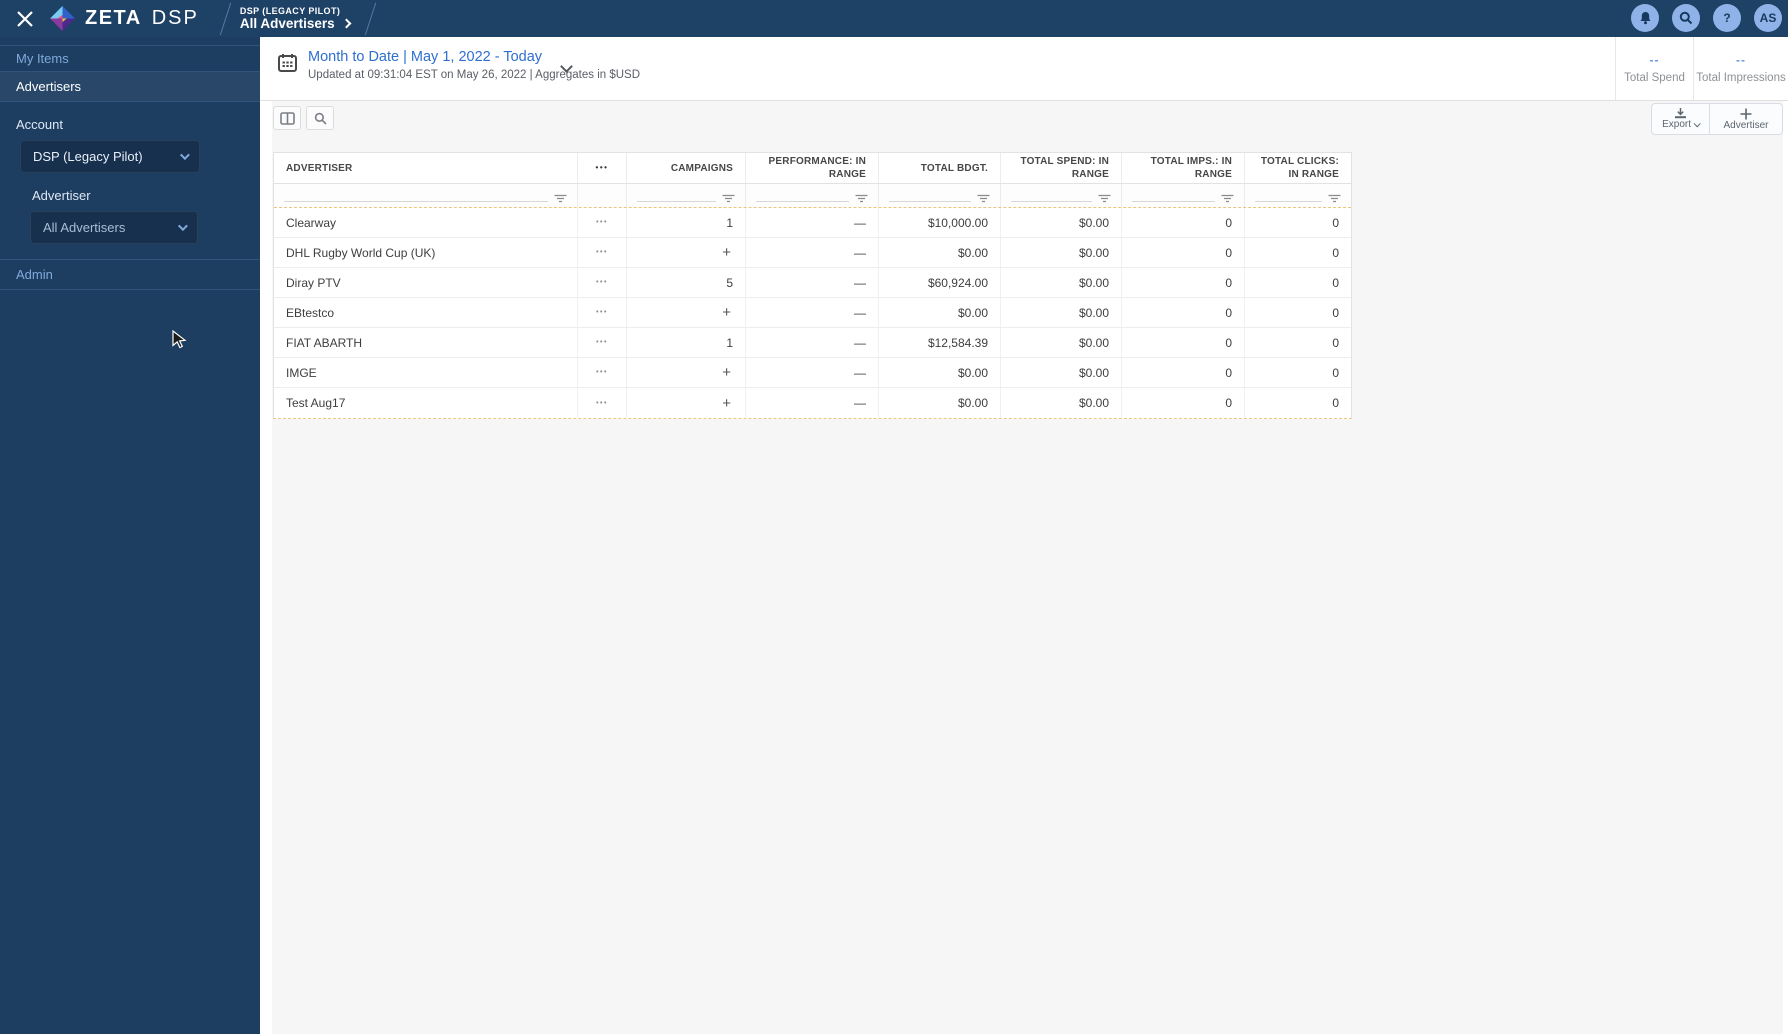 Image resolution: width=1788 pixels, height=1034 pixels. I want to click on cell-total_budget: $10,000.00, so click(940, 222).